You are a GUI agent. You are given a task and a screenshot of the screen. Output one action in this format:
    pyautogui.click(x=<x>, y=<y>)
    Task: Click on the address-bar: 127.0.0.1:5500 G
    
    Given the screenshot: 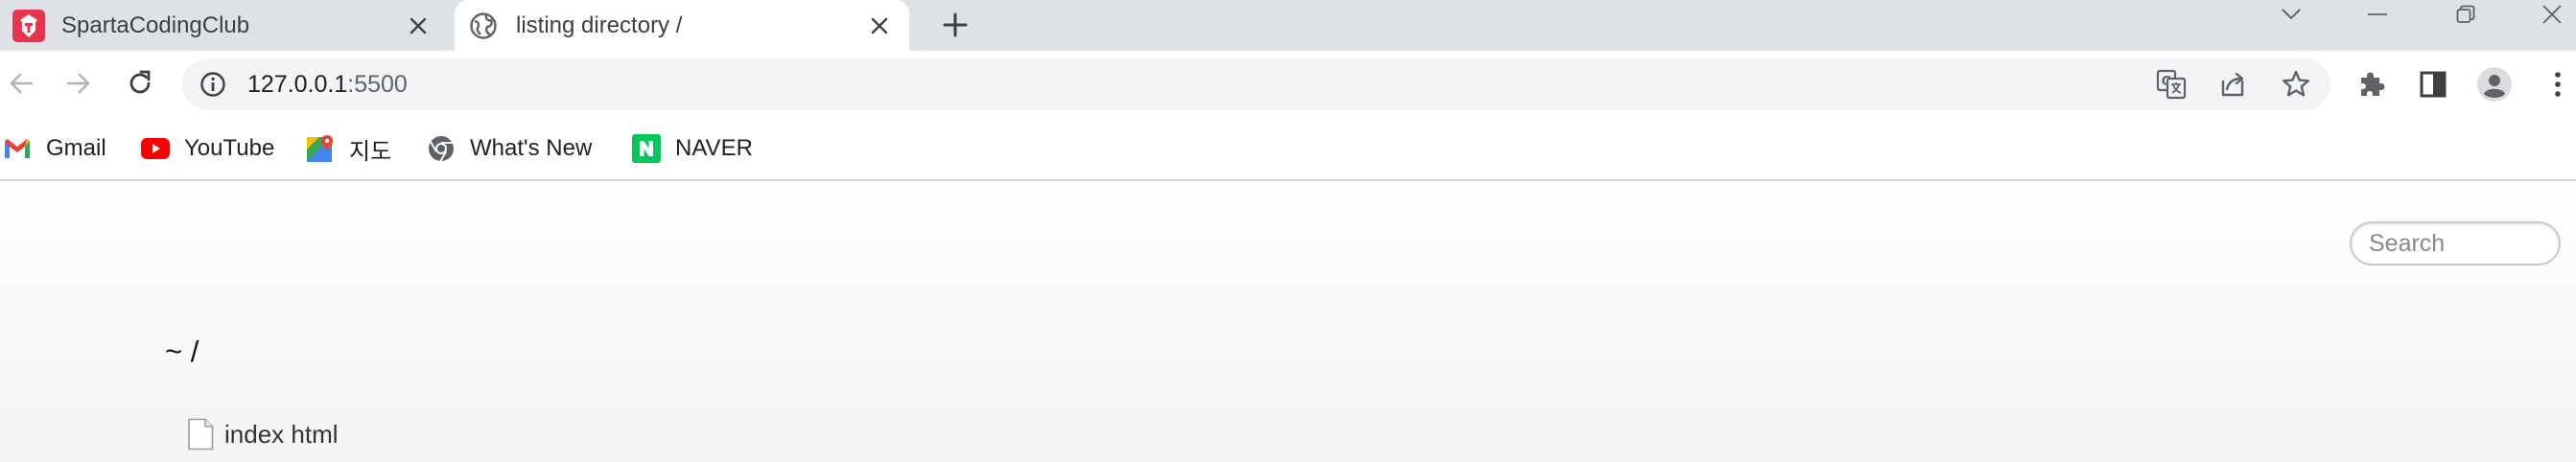 What is the action you would take?
    pyautogui.click(x=1256, y=84)
    